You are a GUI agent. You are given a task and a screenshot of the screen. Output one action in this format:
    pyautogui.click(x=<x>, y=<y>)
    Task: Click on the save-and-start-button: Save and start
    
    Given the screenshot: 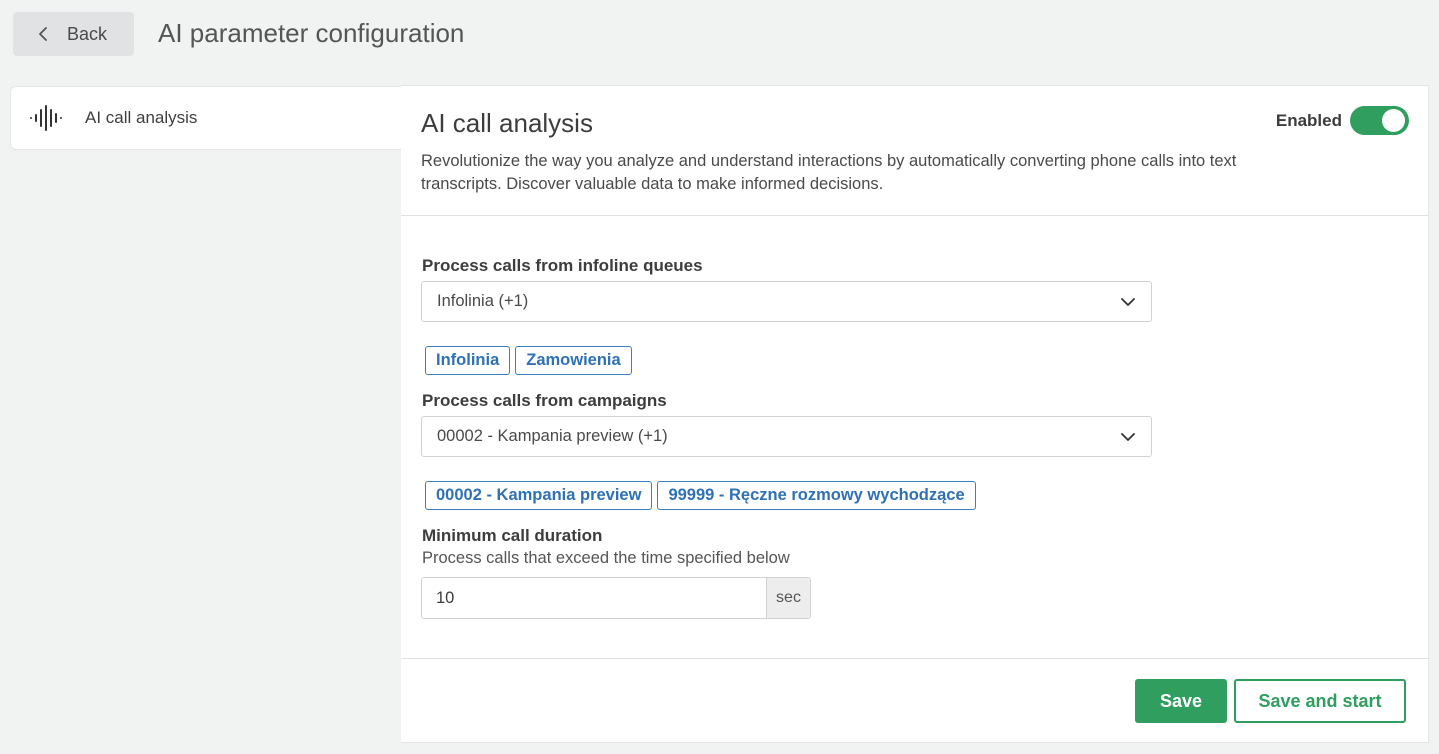 What is the action you would take?
    pyautogui.click(x=1320, y=701)
    